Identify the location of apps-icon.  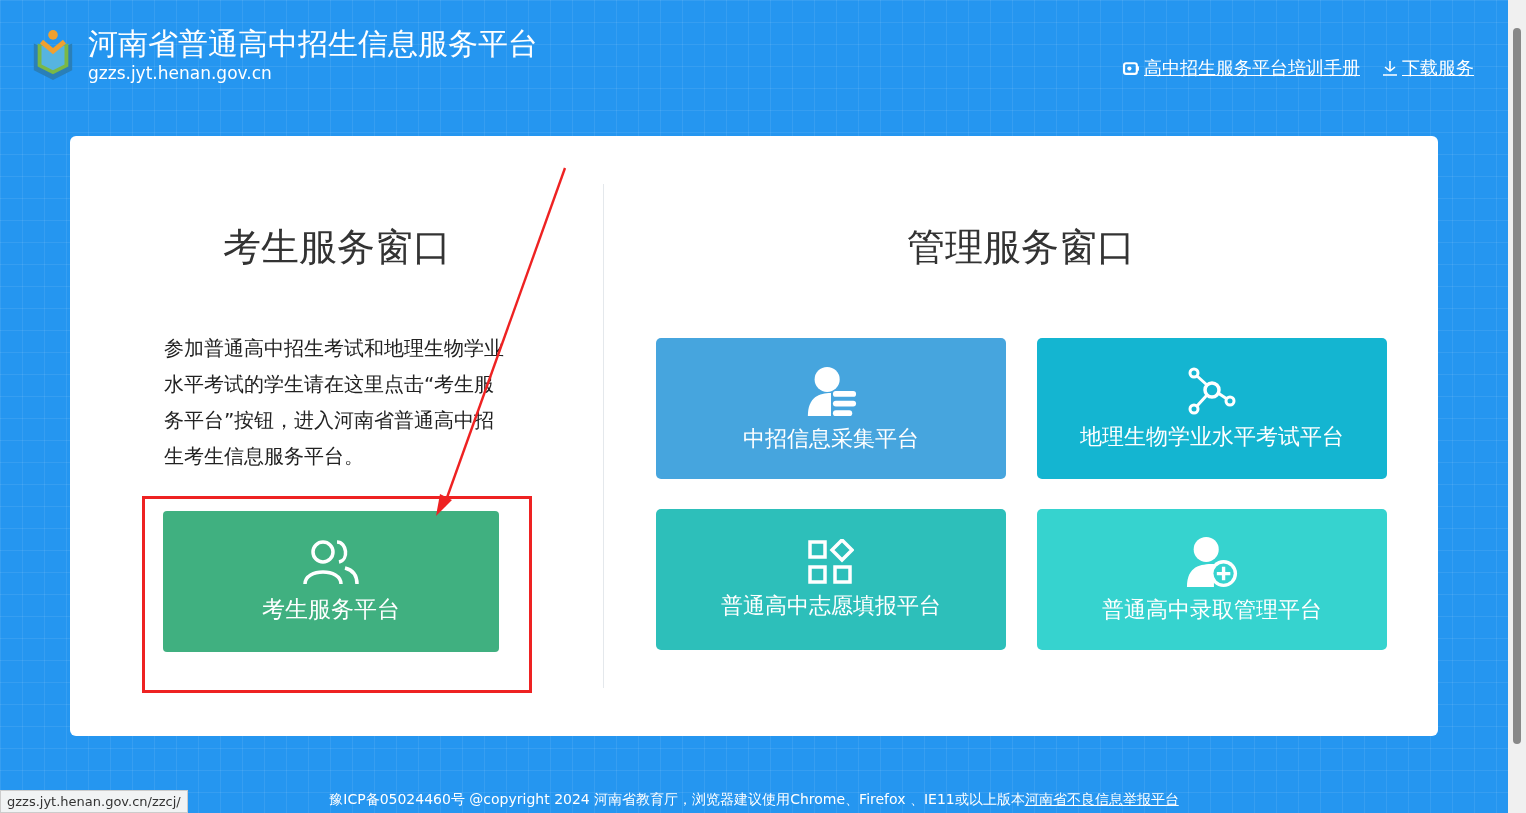
(830, 561).